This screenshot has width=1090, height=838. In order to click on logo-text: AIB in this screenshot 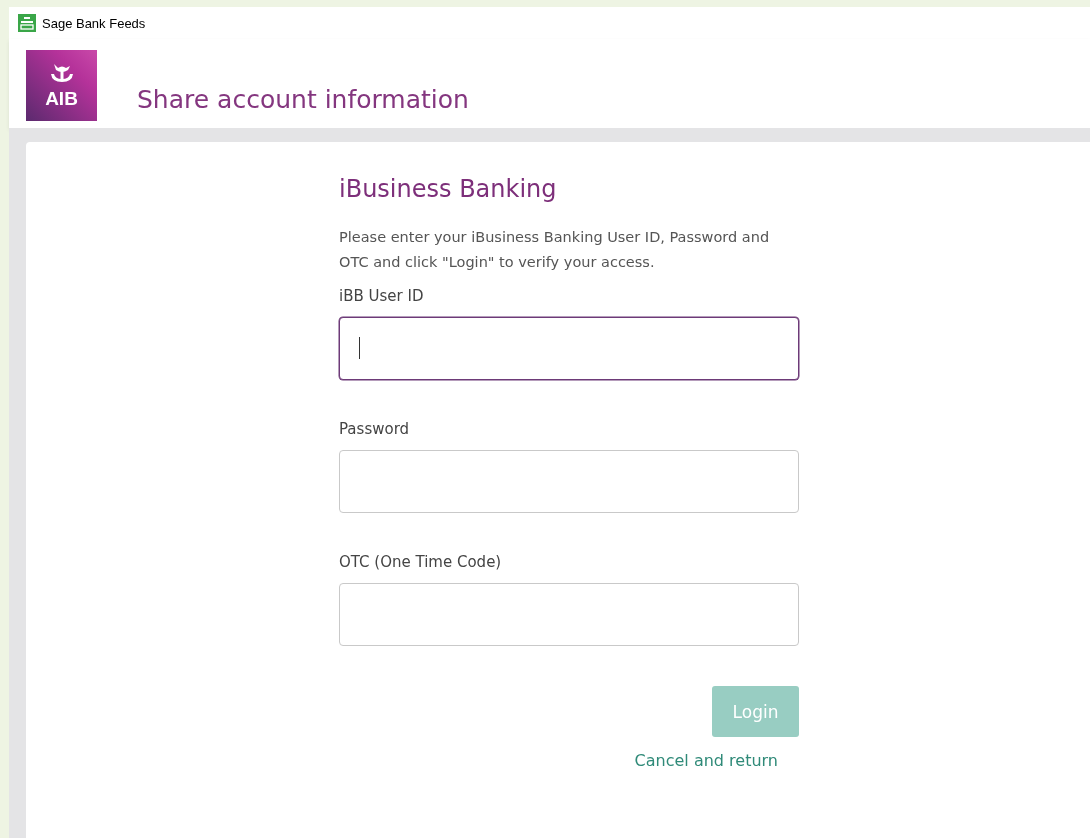, I will do `click(61, 98)`.